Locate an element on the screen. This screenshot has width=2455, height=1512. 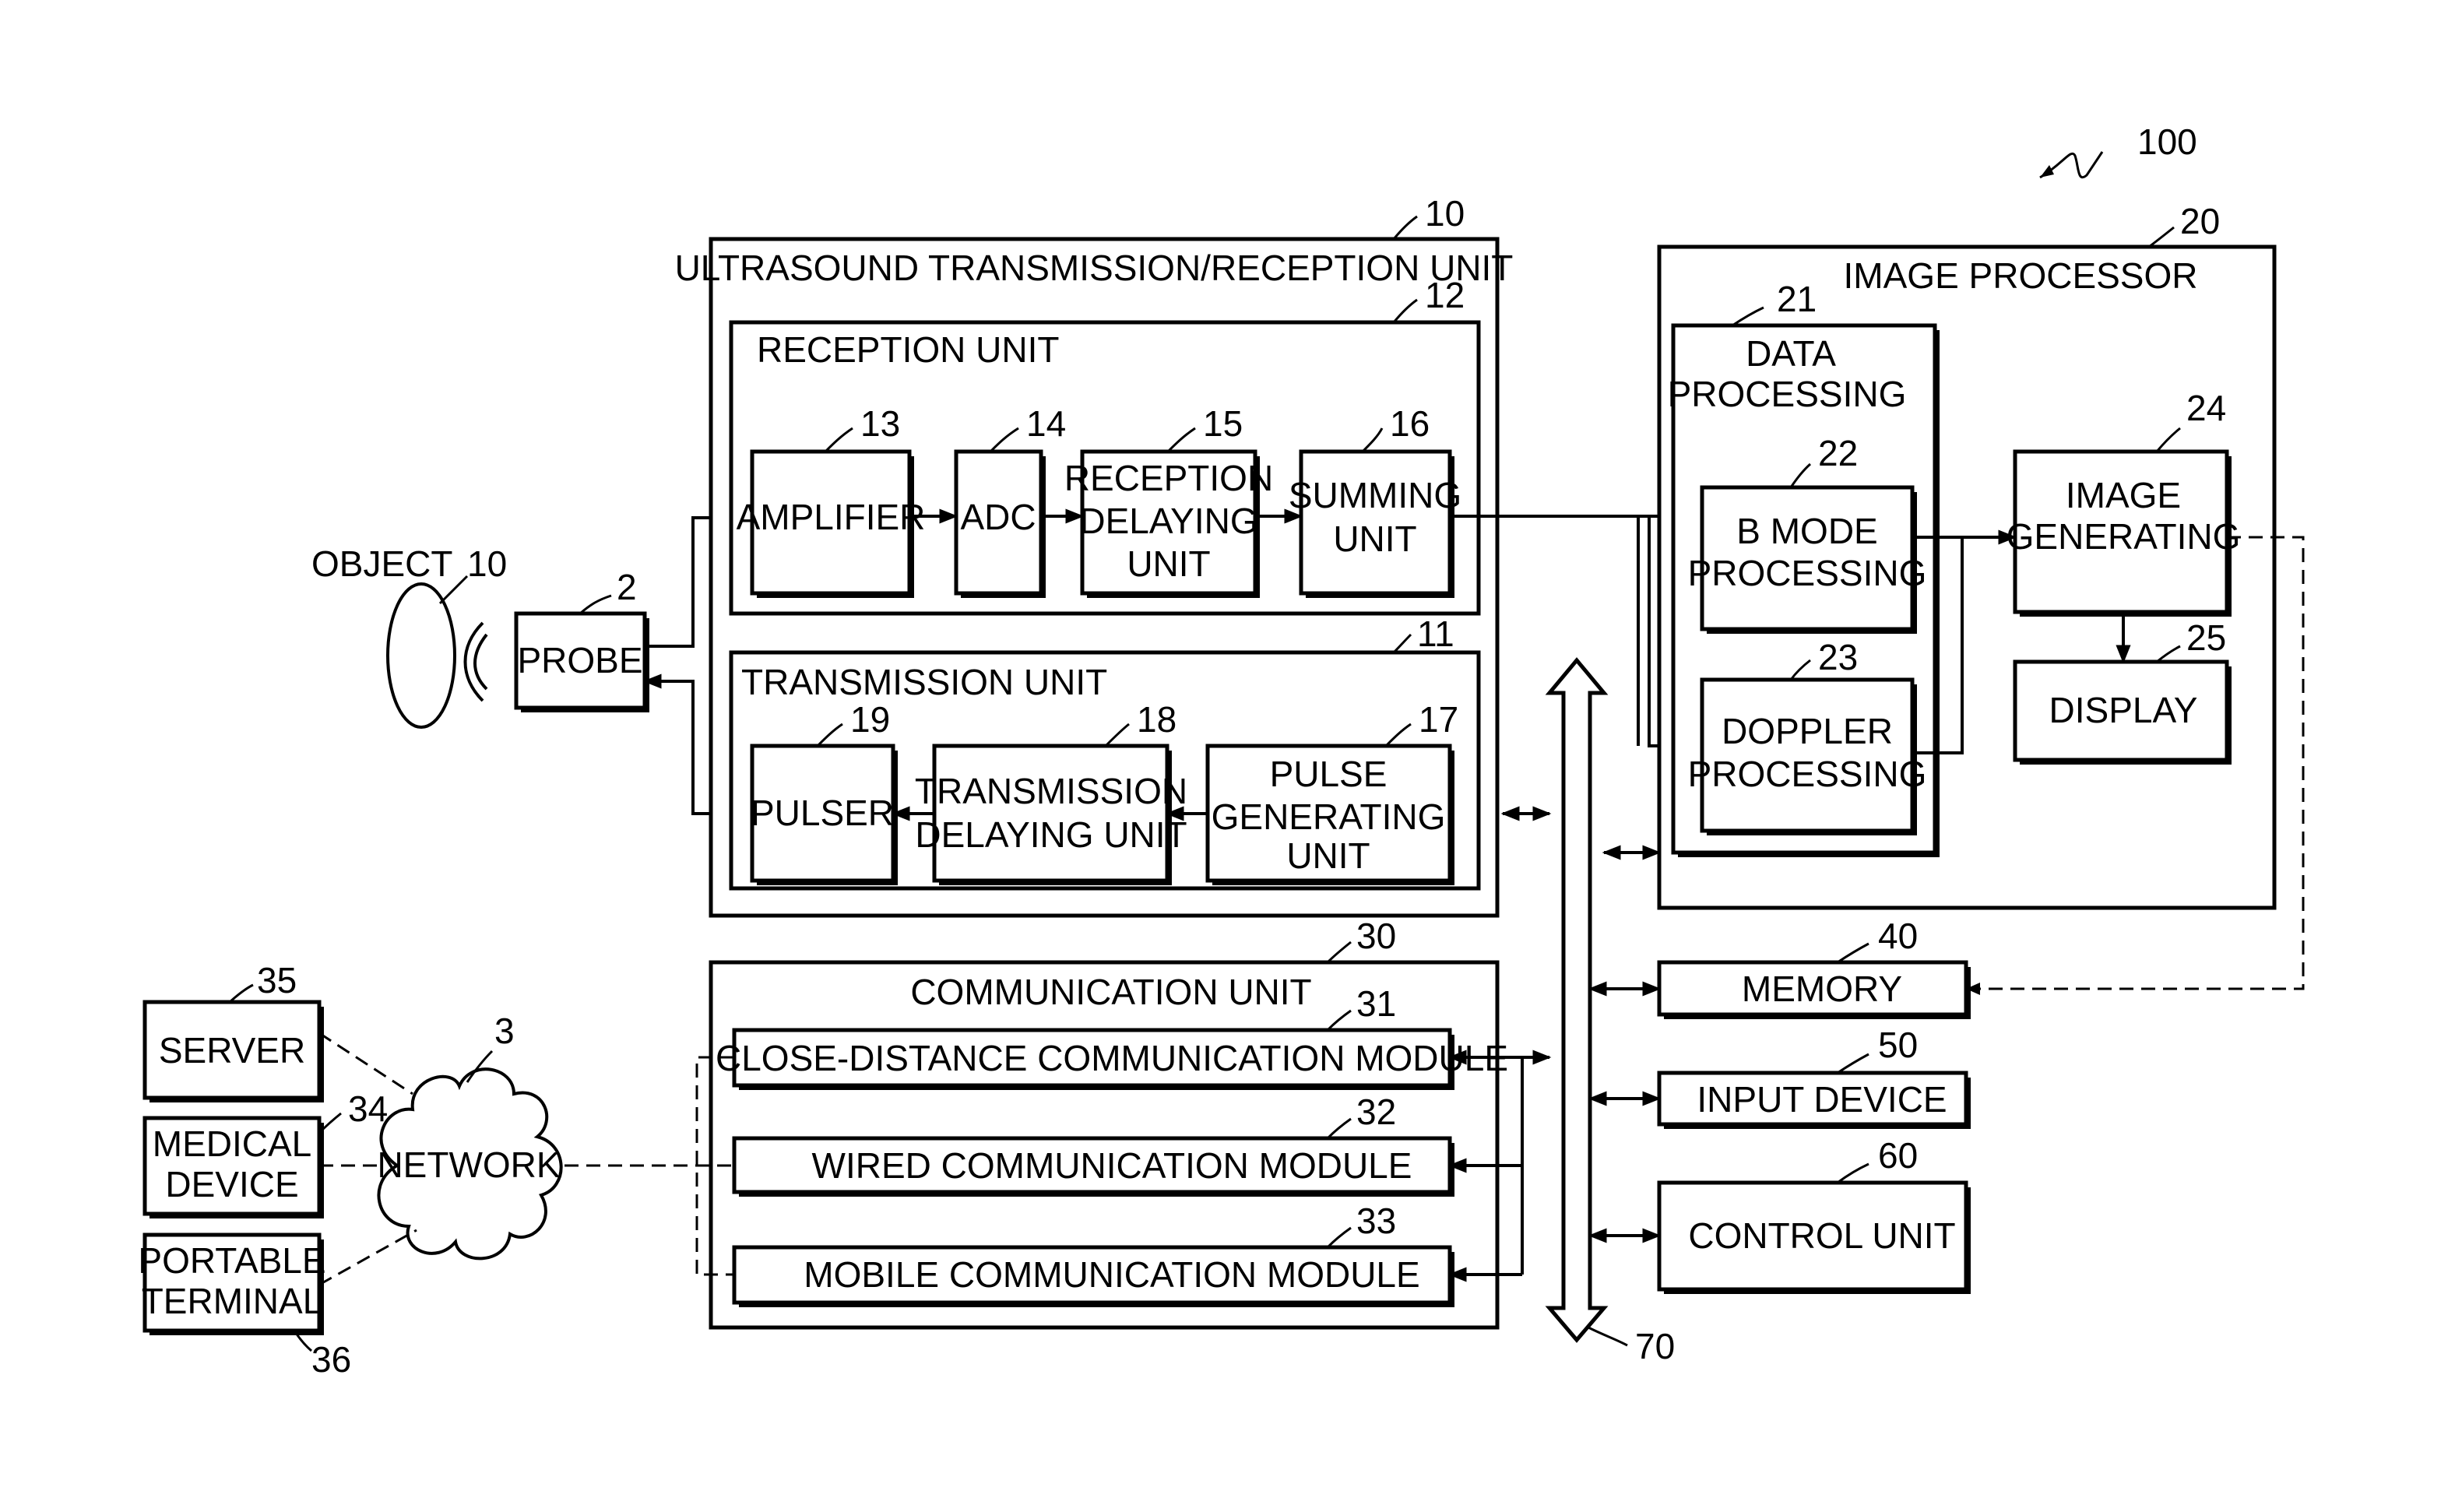
adc-ref: 14 is located at coordinates (1046, 423).